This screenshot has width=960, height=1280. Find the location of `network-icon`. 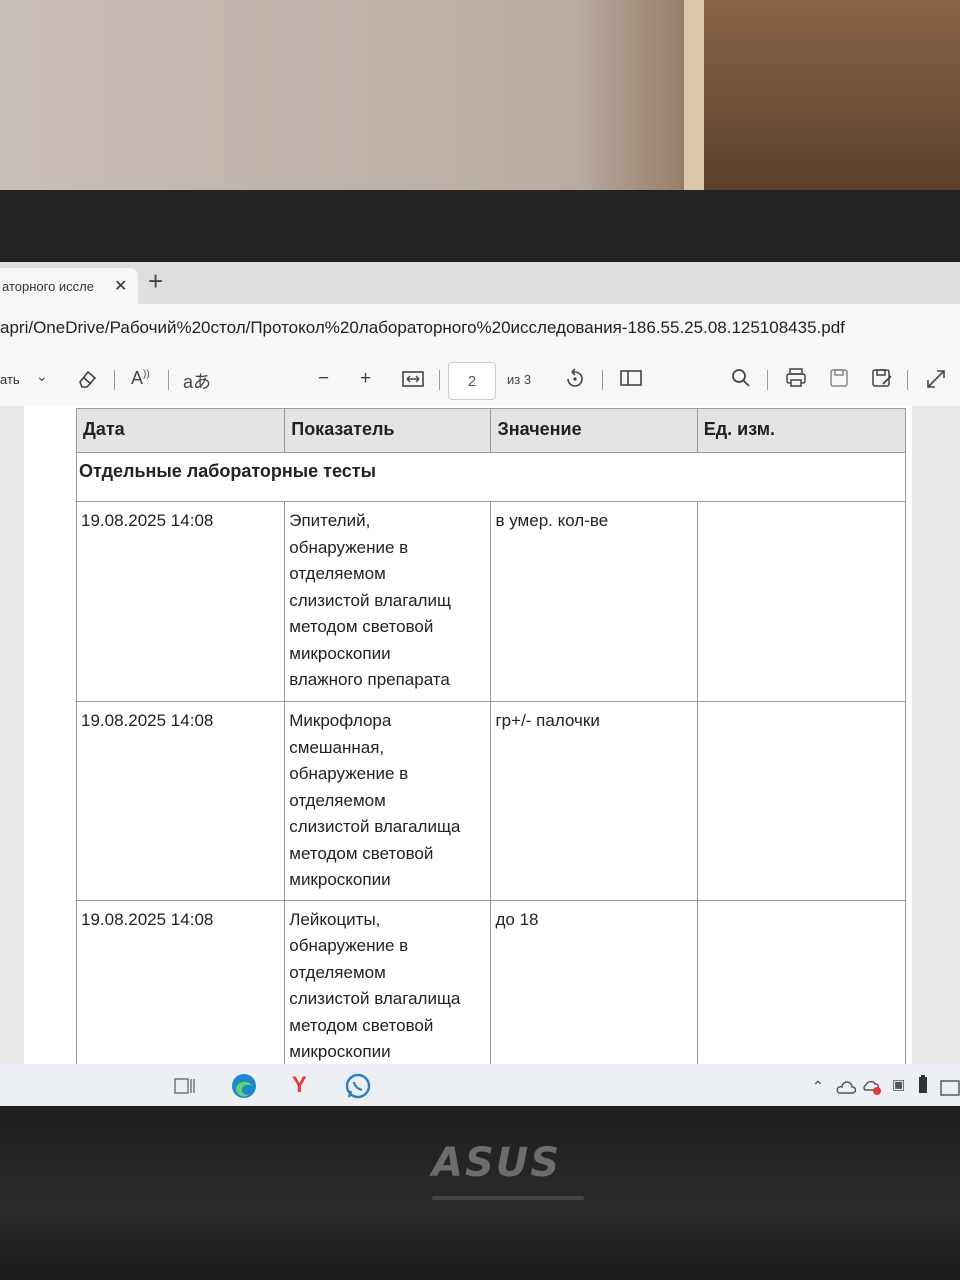

network-icon is located at coordinates (950, 1089).